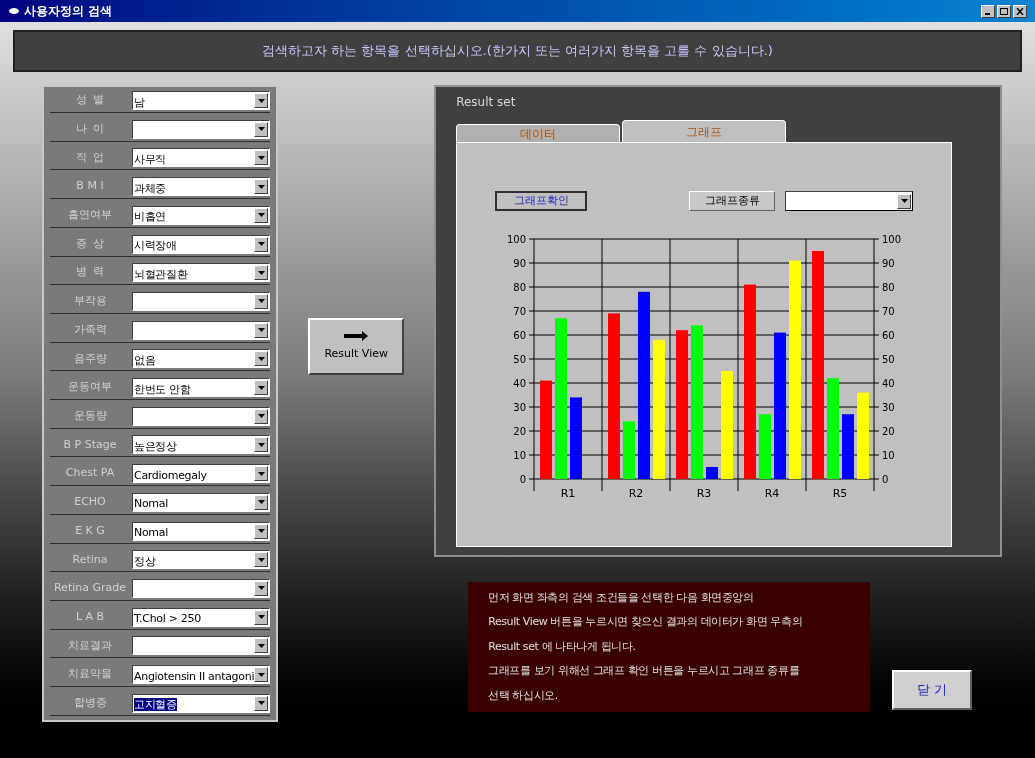 The width and height of the screenshot is (1035, 758). I want to click on dropdown-field: 남, so click(201, 100).